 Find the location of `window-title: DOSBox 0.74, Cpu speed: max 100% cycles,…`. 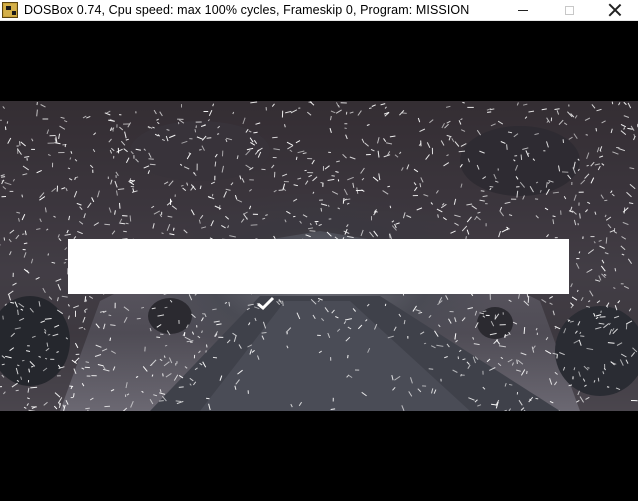

window-title: DOSBox 0.74, Cpu speed: max 100% cycles,… is located at coordinates (247, 10).